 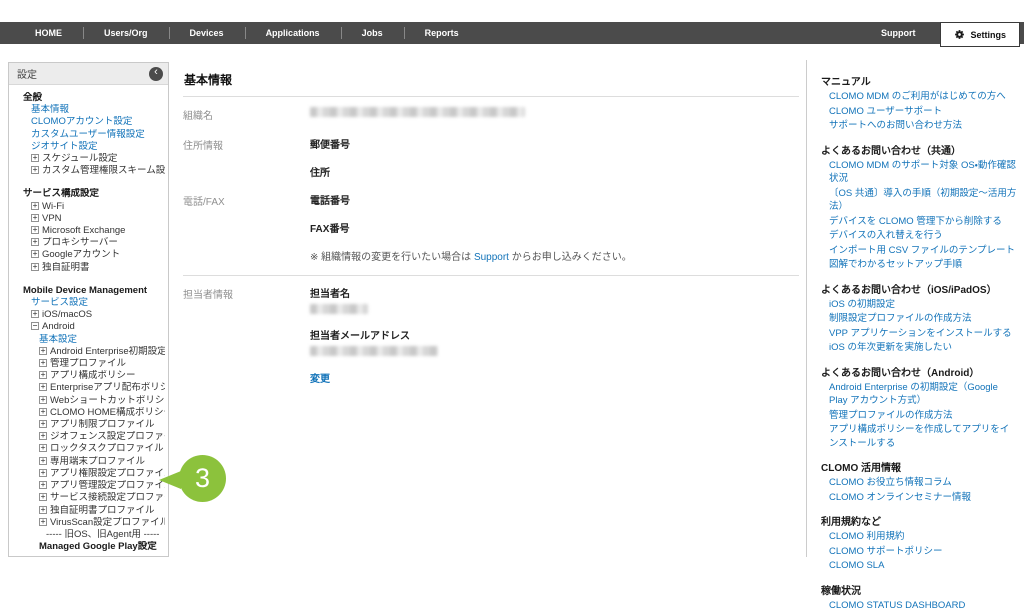 What do you see at coordinates (919, 126) in the screenshot?
I see `help-link: サポートへのお問い合わせ方法` at bounding box center [919, 126].